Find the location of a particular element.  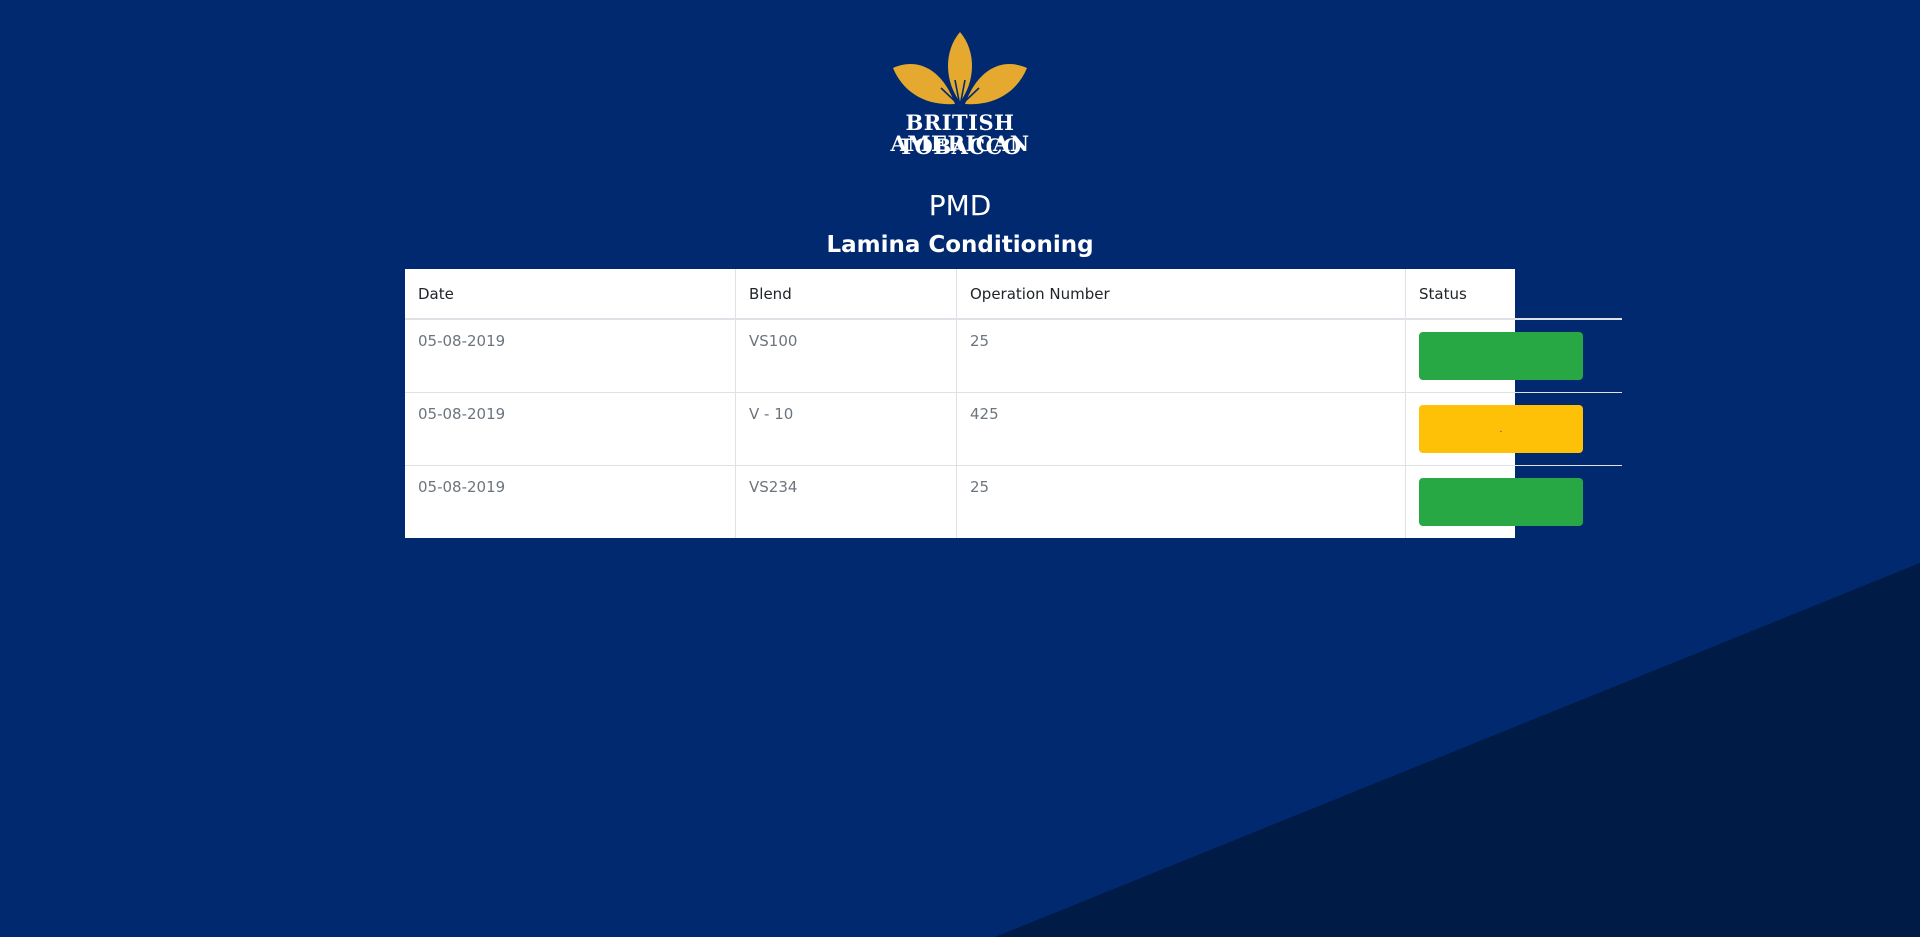

column-header-blend: Blend is located at coordinates (846, 294).